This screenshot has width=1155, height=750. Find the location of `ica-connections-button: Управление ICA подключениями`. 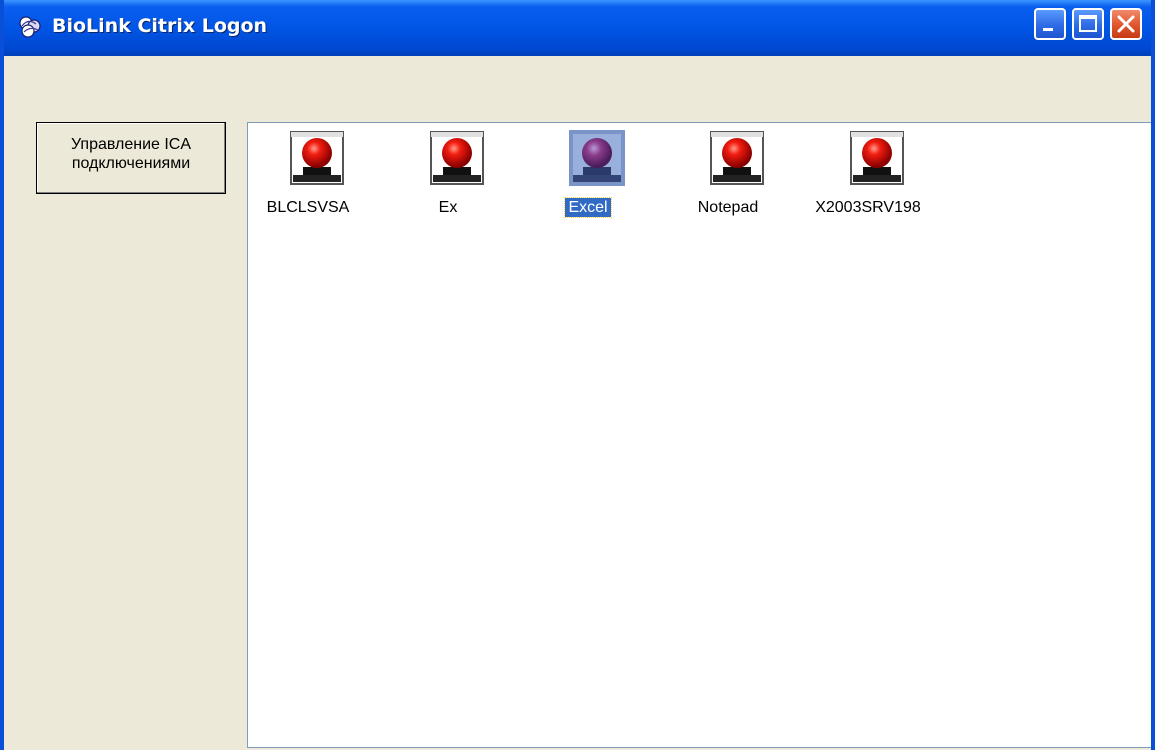

ica-connections-button: Управление ICA подключениями is located at coordinates (131, 158).